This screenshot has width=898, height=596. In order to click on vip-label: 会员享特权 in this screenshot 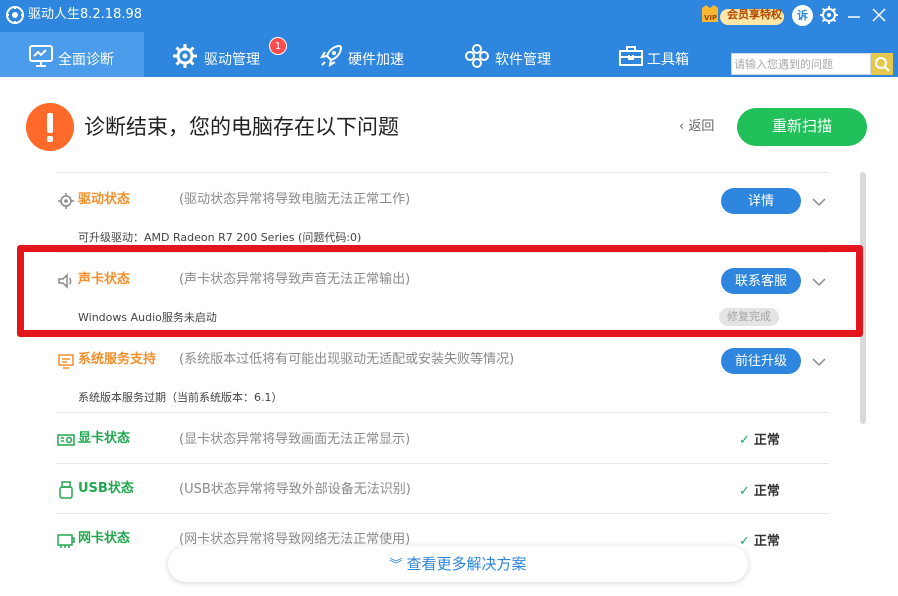, I will do `click(754, 15)`.